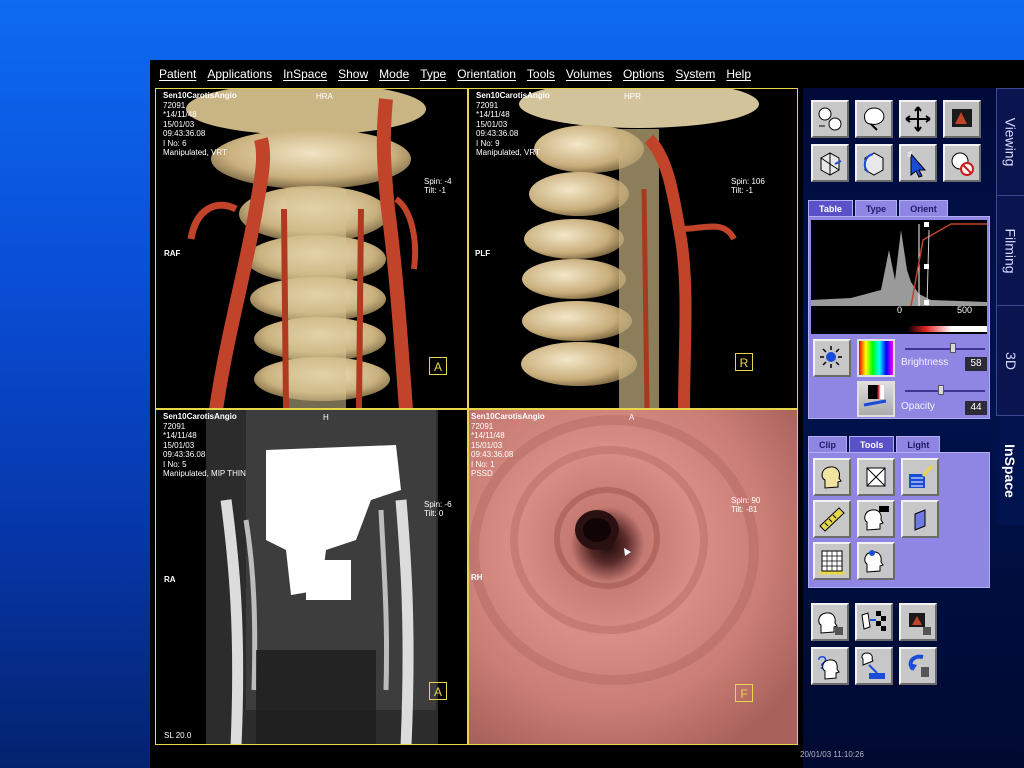 The image size is (1024, 768). I want to click on menu-patient: Patient, so click(177, 74).